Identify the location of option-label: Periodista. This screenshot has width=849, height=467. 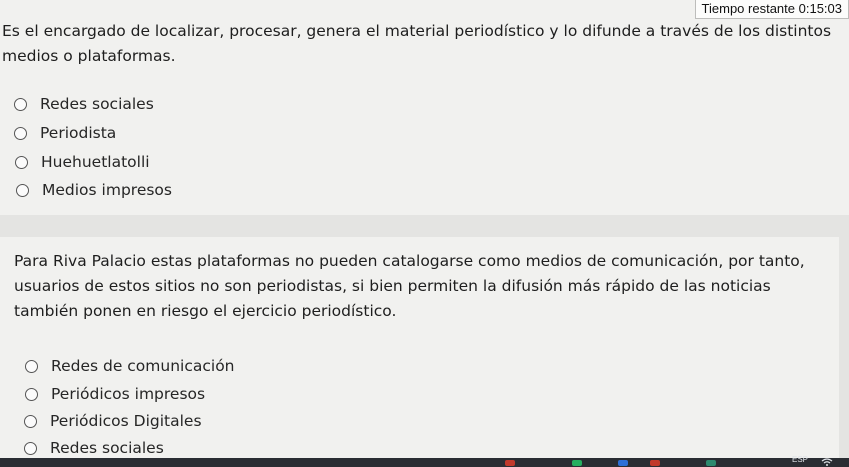
(78, 133).